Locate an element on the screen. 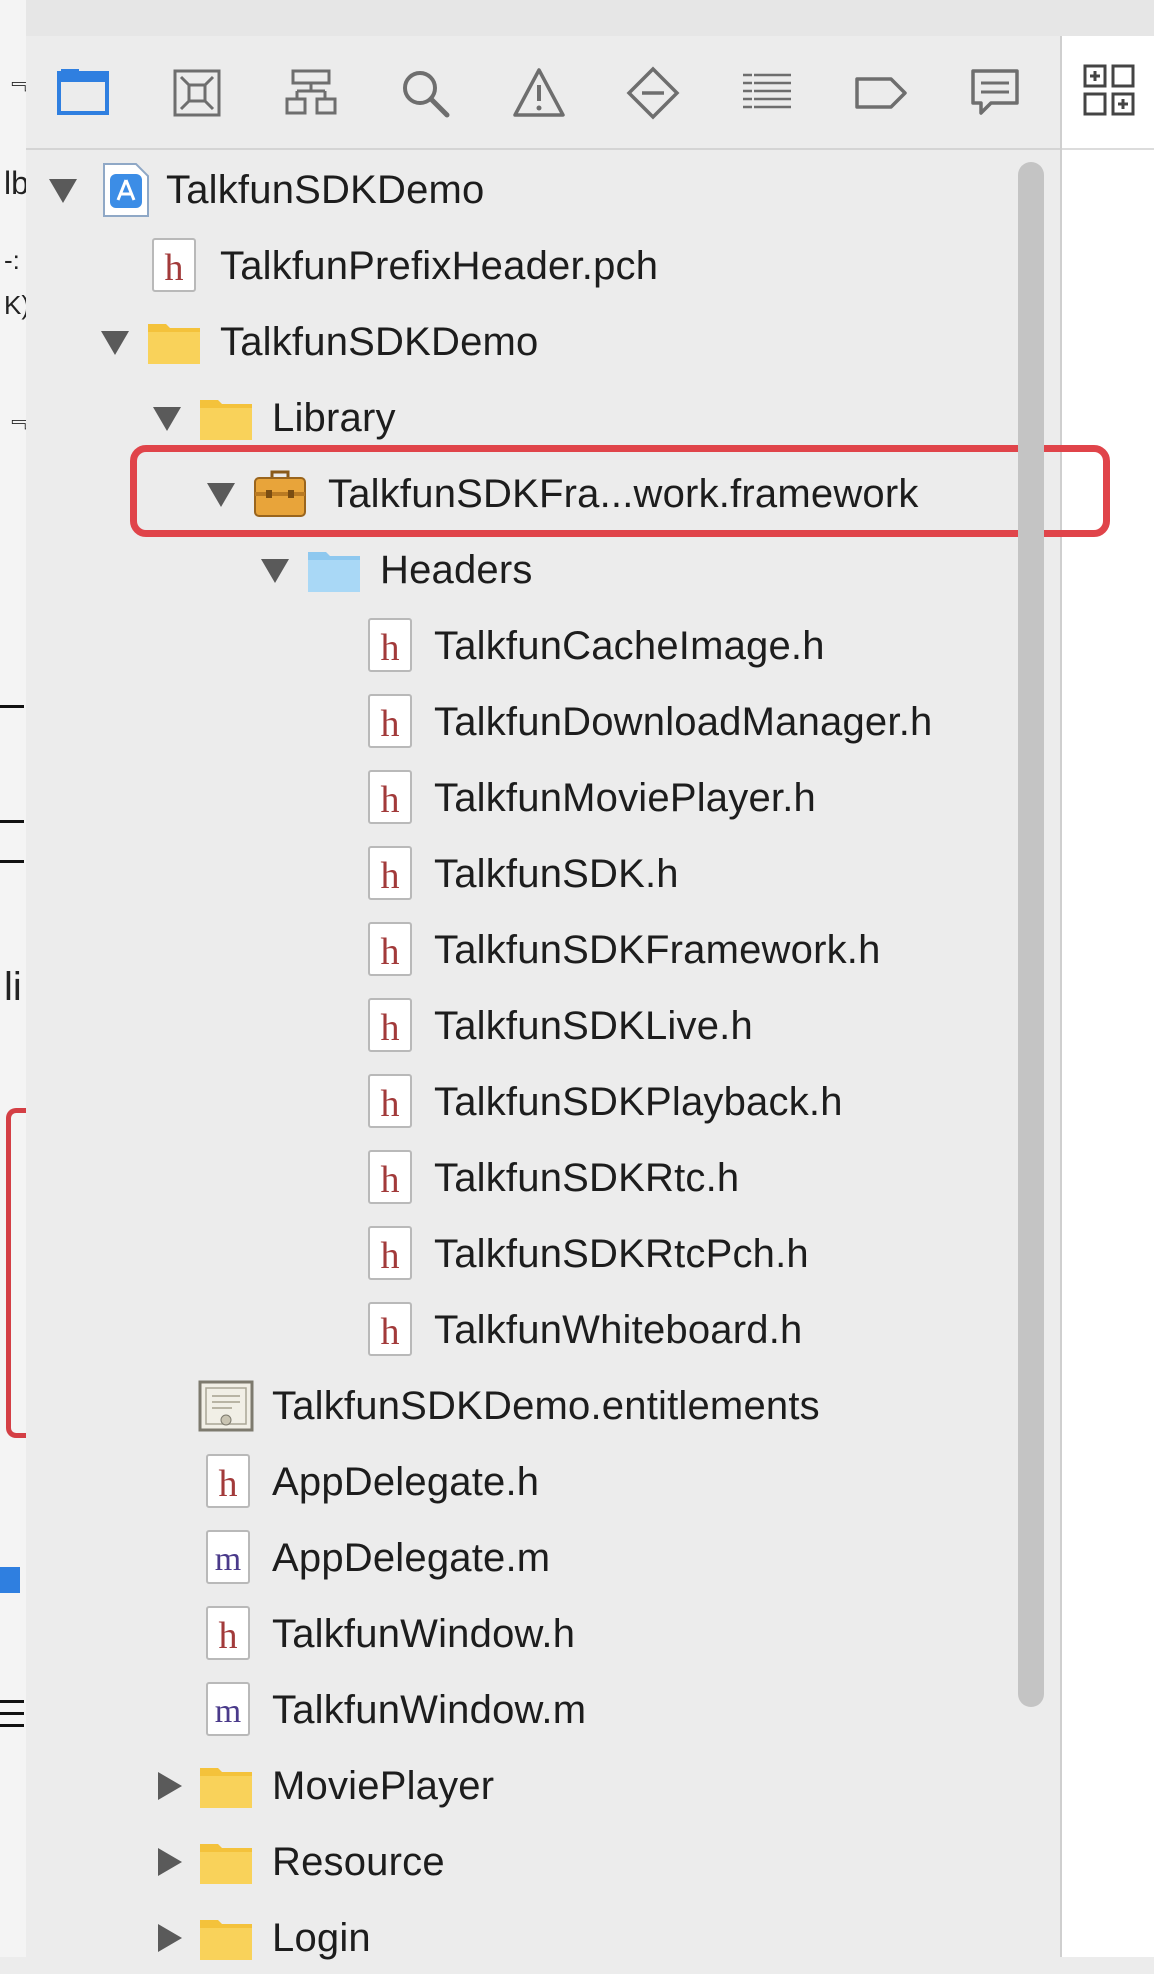 The height and width of the screenshot is (1974, 1154). tree-row-file: h TalkfunSDKLive.h is located at coordinates (543, 1024).